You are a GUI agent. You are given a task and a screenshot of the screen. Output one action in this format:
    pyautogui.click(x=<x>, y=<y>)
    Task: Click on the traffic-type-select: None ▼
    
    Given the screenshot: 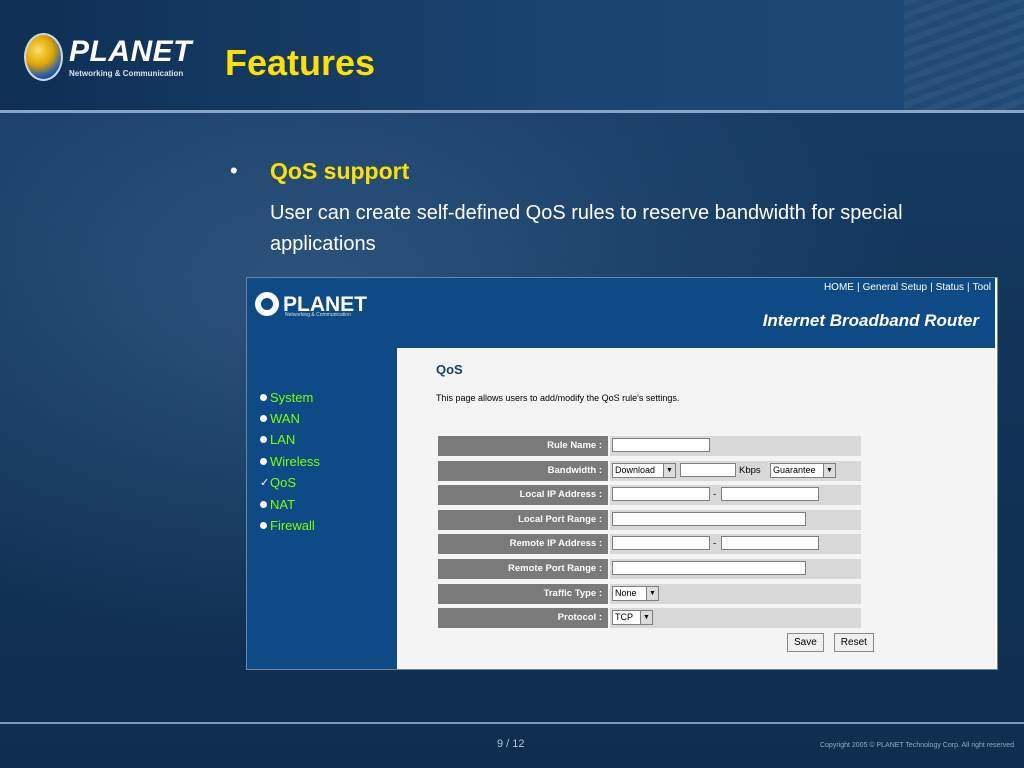 What is the action you would take?
    pyautogui.click(x=635, y=593)
    